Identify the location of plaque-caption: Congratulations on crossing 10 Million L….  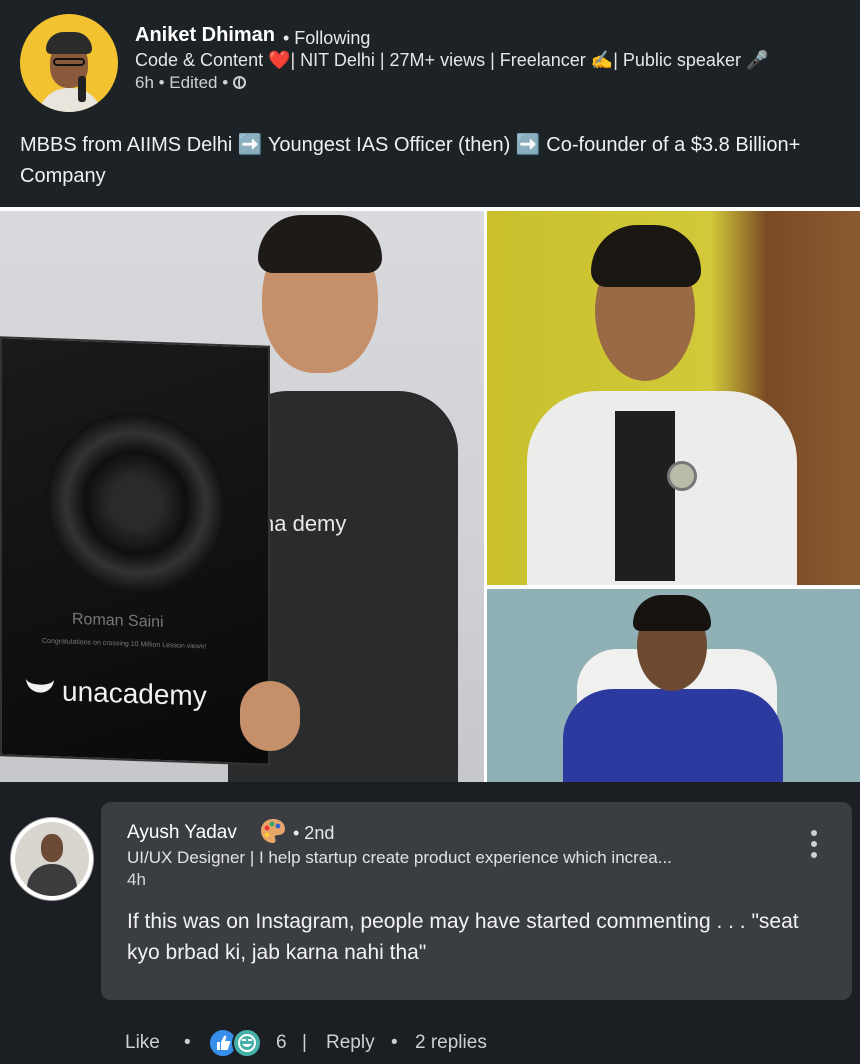
(124, 644).